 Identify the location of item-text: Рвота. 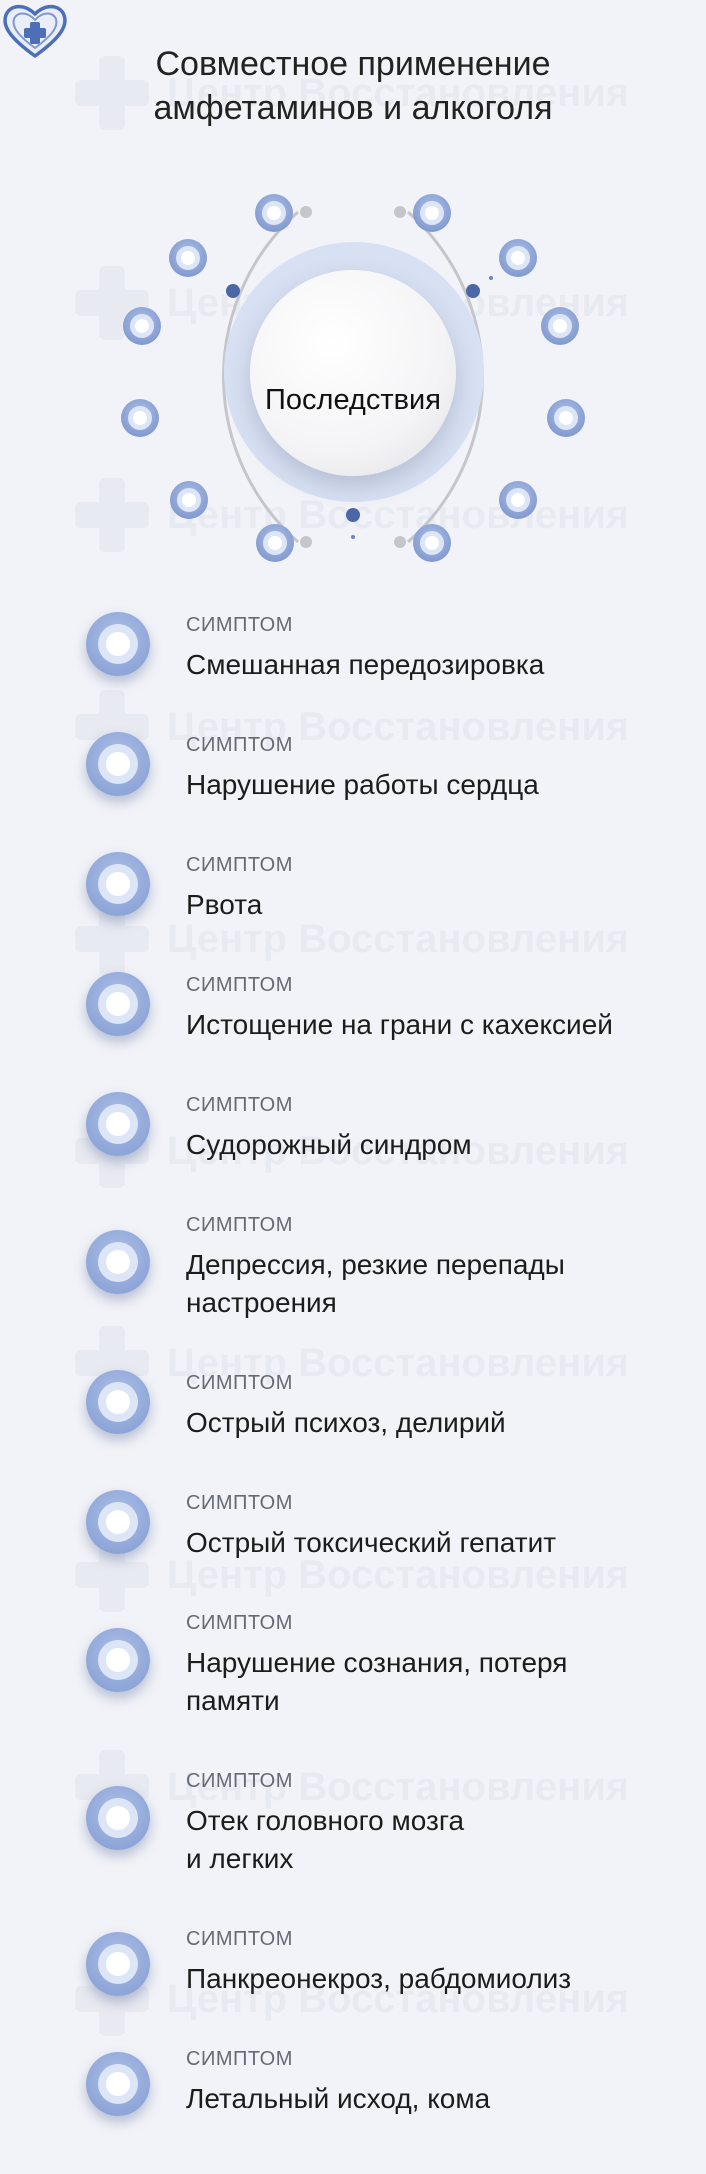
(224, 904).